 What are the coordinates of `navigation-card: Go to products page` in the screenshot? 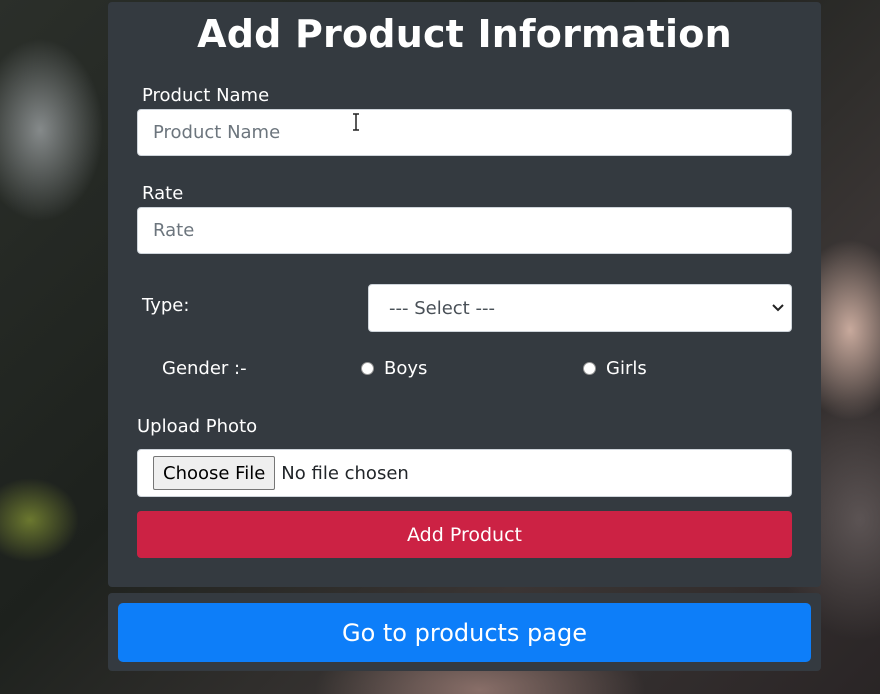 It's located at (464, 632).